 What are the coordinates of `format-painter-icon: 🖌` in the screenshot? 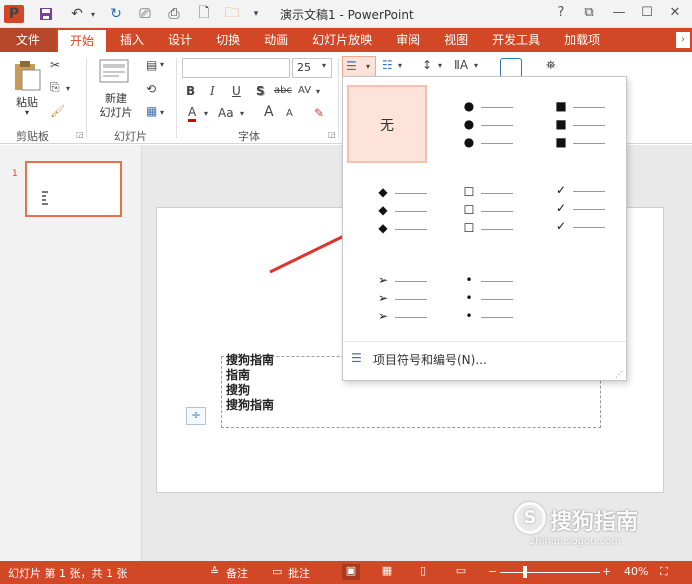 It's located at (57, 111).